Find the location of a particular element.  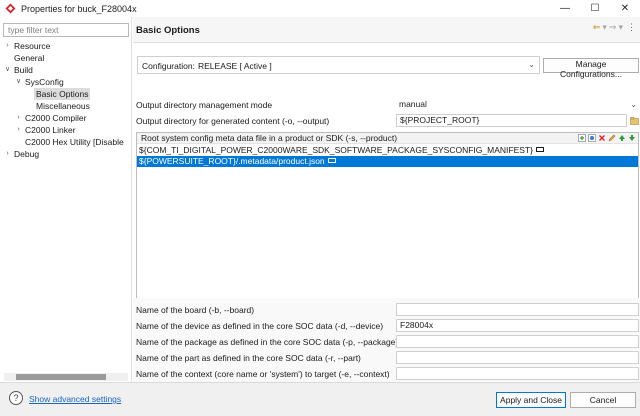

sidebar-item-label: Build is located at coordinates (23, 70).